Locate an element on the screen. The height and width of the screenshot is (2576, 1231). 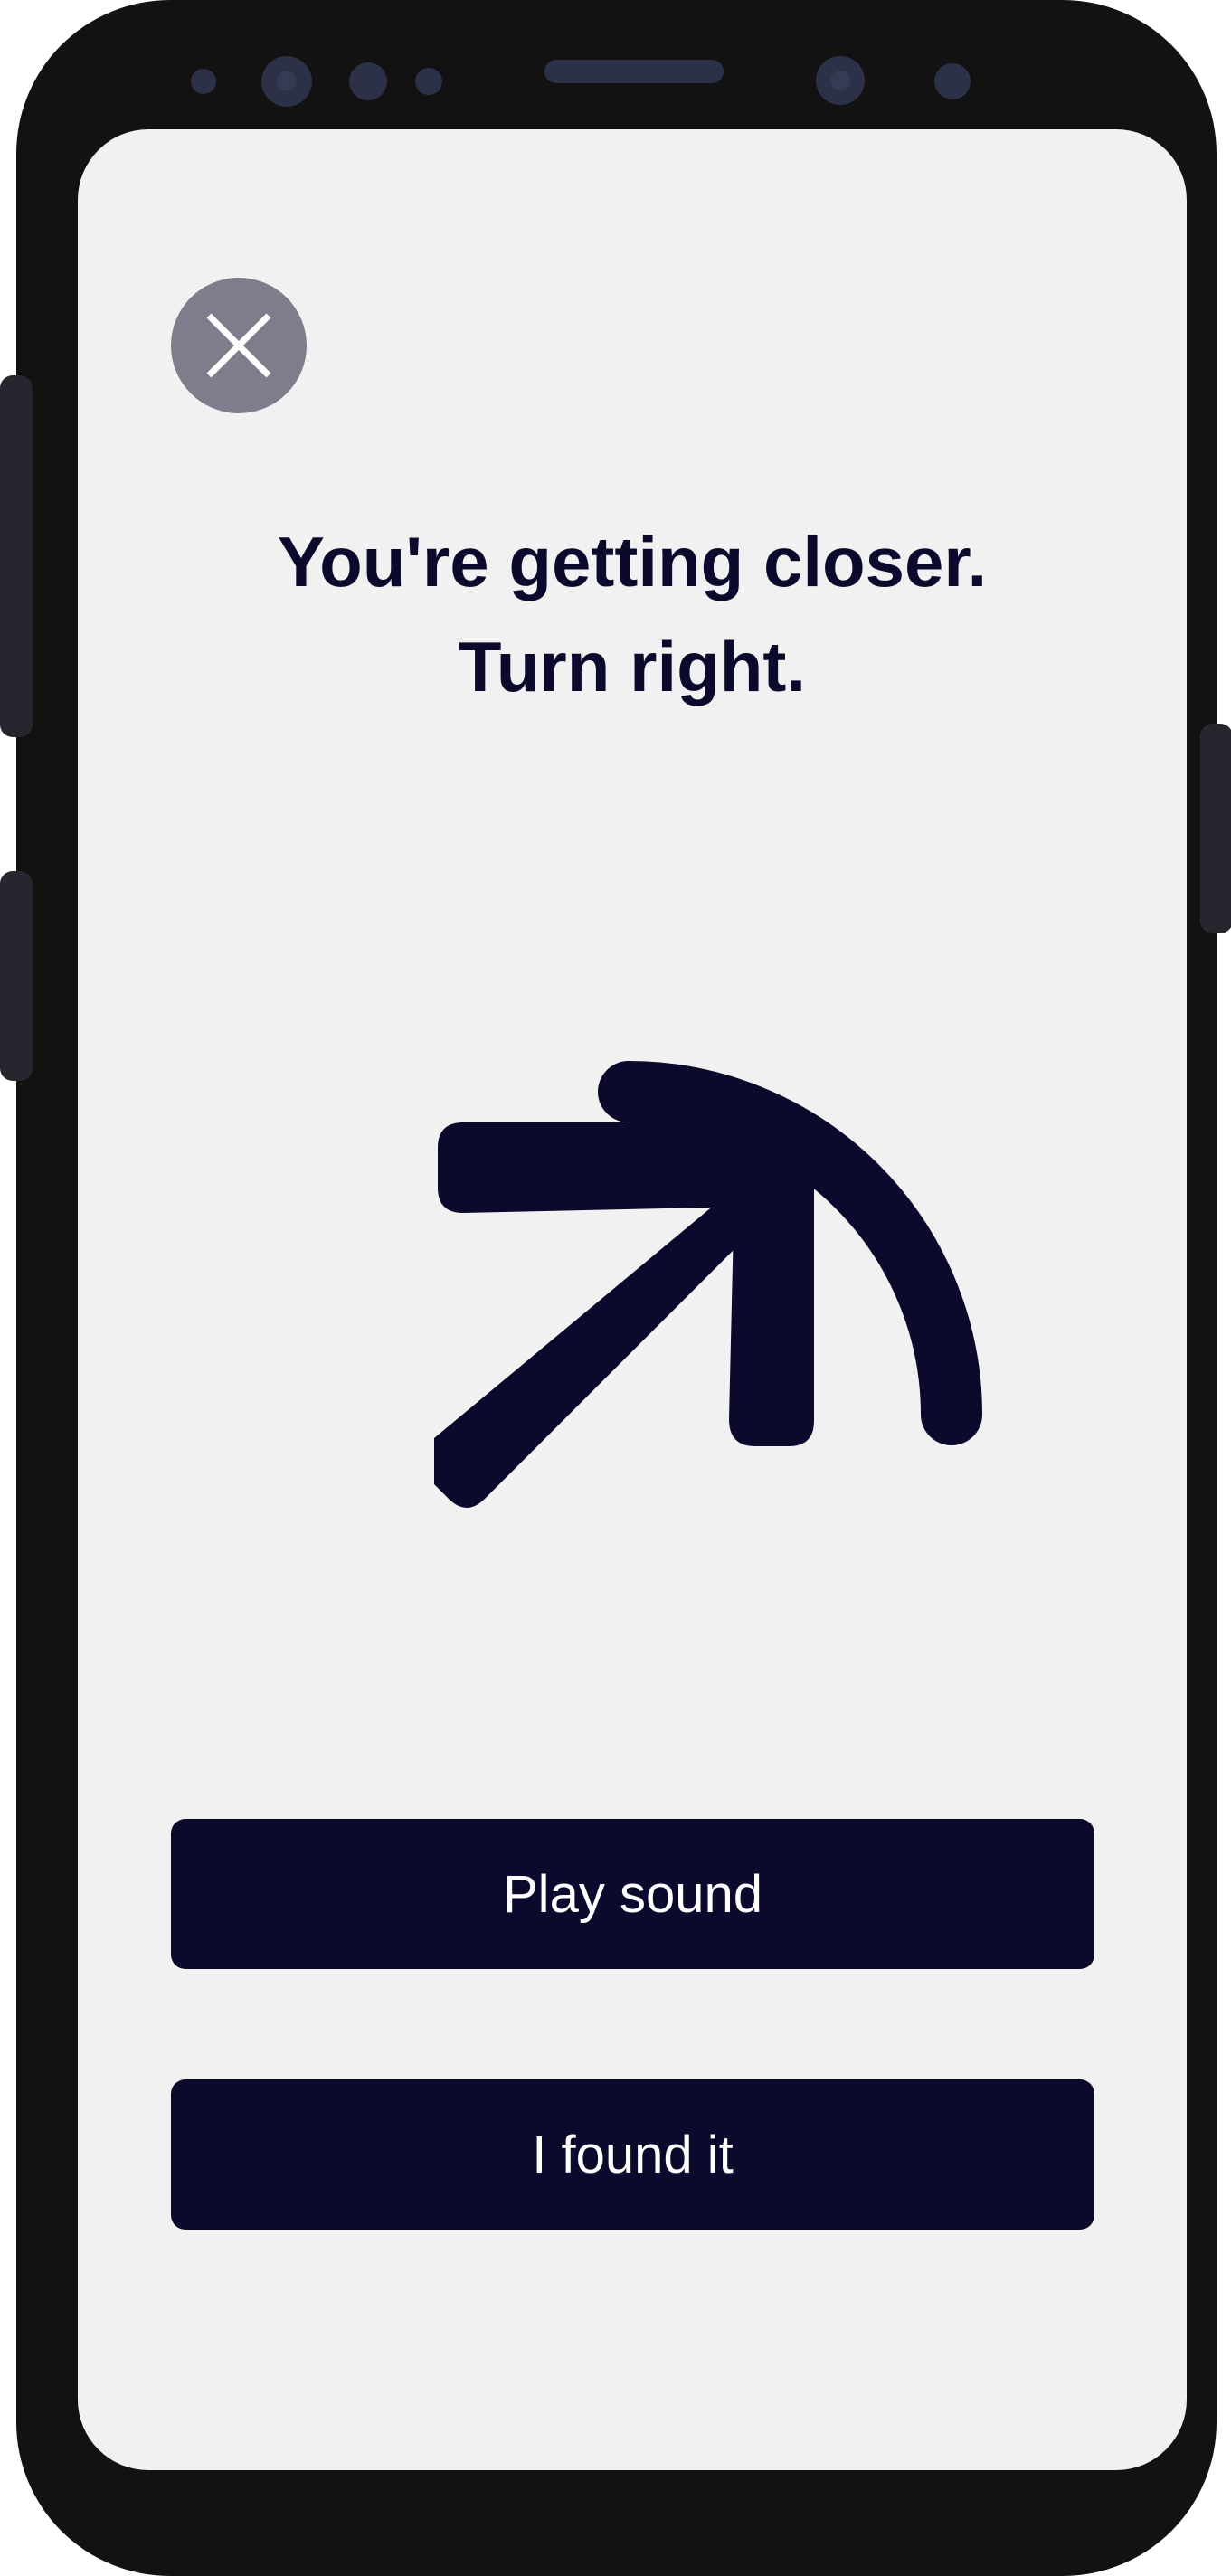
front-camera-icon is located at coordinates (286, 82).